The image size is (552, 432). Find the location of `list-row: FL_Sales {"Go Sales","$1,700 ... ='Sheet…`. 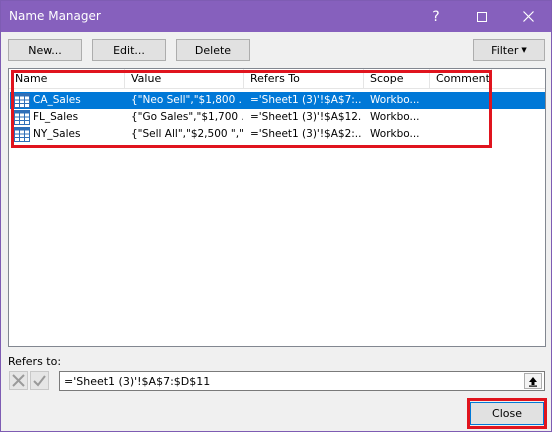

list-row: FL_Sales {"Go Sales","$1,700 ... ='Sheet… is located at coordinates (277, 117).